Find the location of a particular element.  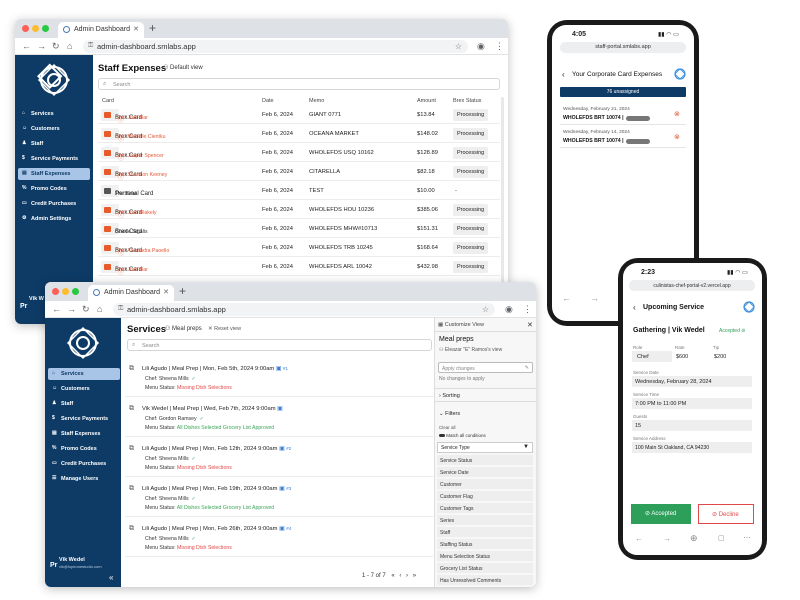

card-chip: Personal Card The Bear is located at coordinates (127, 191).